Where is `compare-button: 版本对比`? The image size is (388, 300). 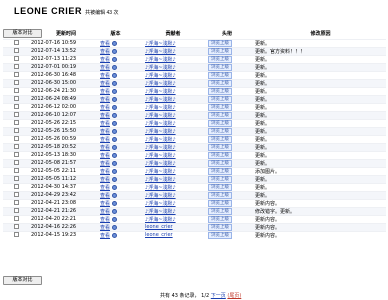 compare-button: 版本对比 is located at coordinates (22, 34).